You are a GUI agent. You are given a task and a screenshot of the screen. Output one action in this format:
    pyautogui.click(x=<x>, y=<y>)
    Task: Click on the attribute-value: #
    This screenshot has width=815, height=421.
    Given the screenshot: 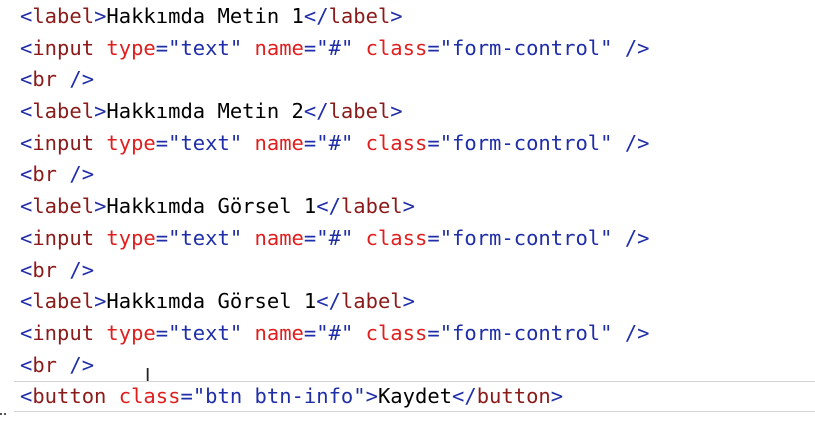 What is the action you would take?
    pyautogui.click(x=334, y=332)
    